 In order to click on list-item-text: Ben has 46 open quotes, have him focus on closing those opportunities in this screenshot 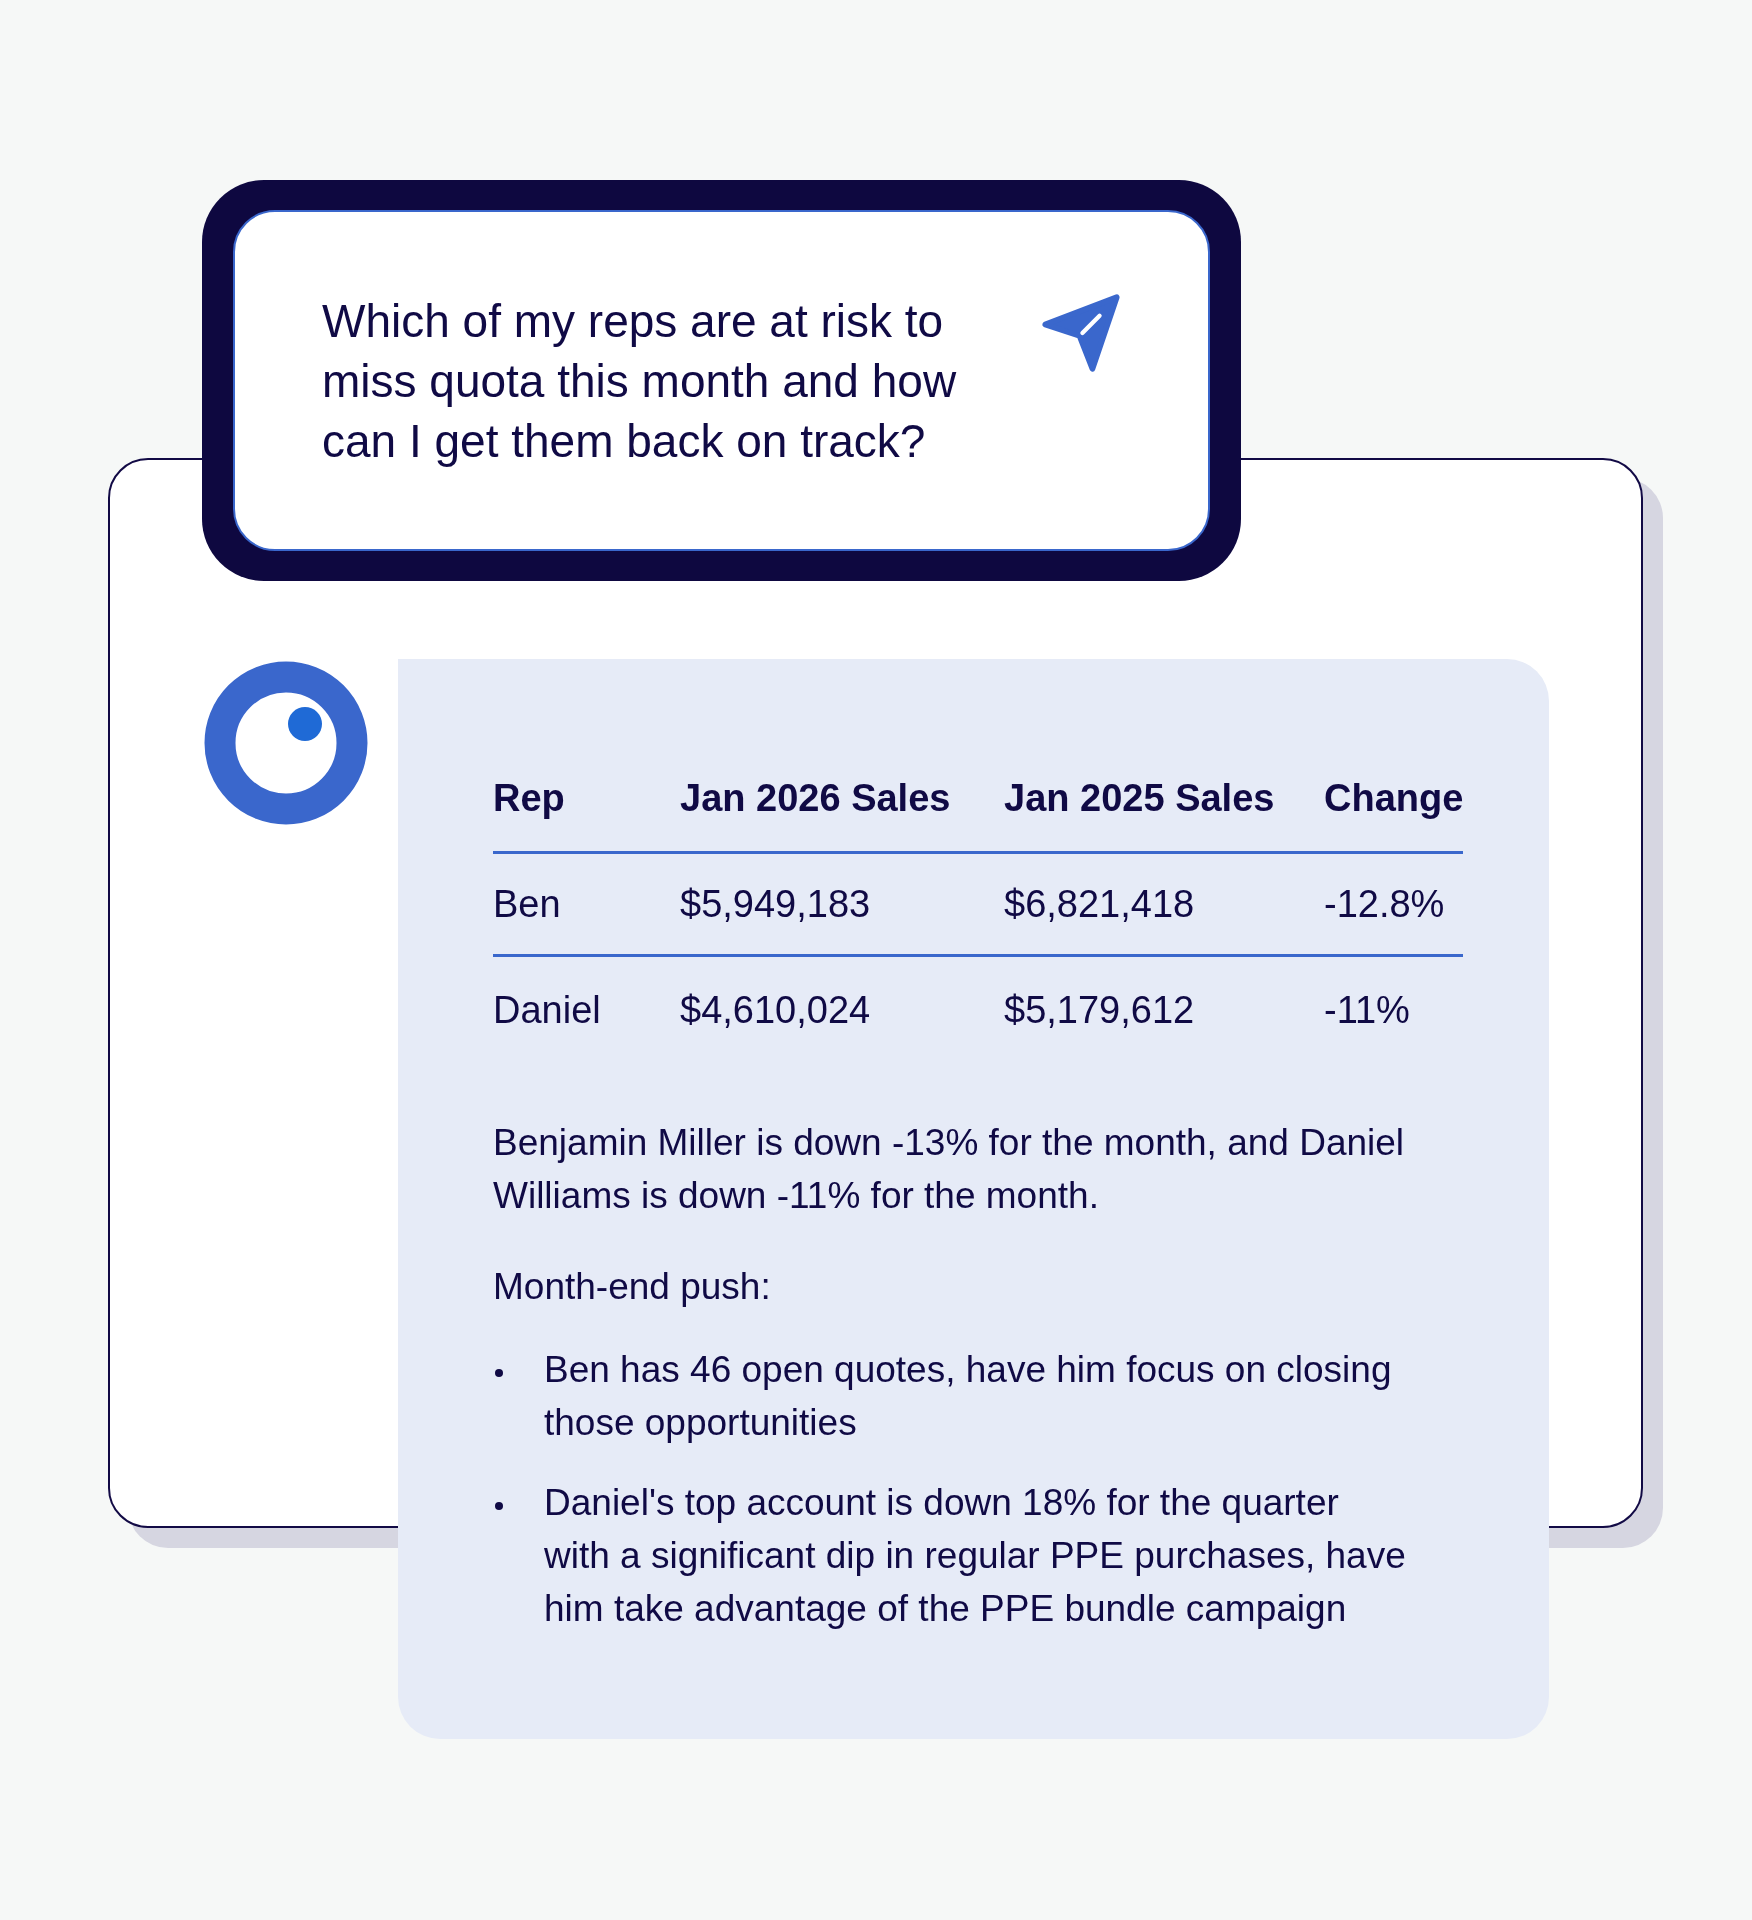, I will do `click(968, 1396)`.